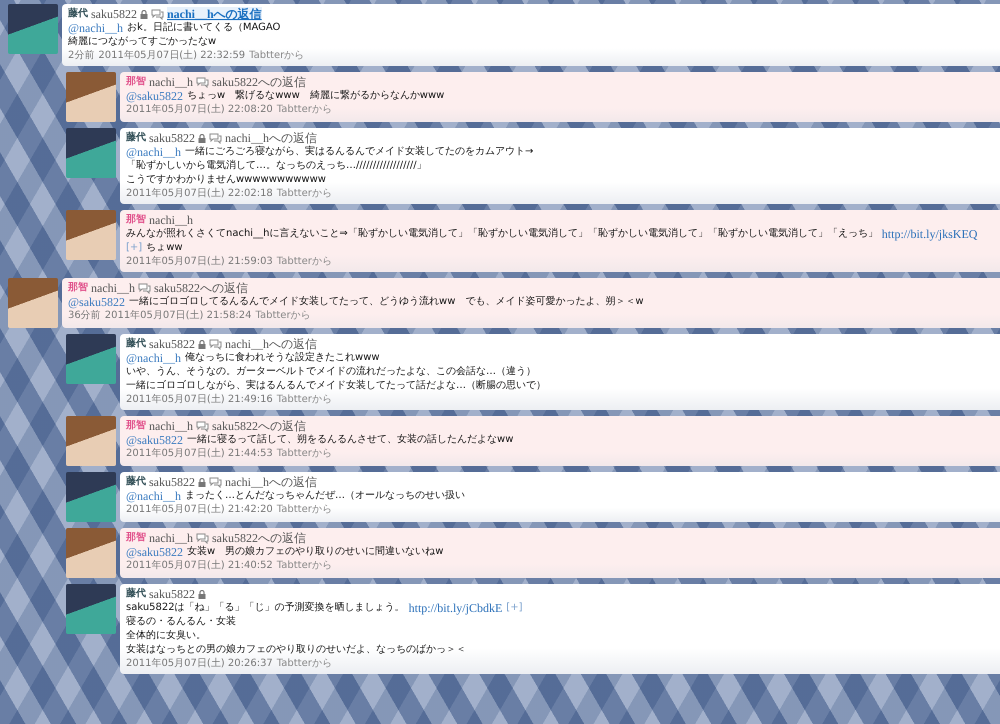  I want to click on tweet-timestamp: 2011年05月07日(土) 20:26:37, so click(199, 664).